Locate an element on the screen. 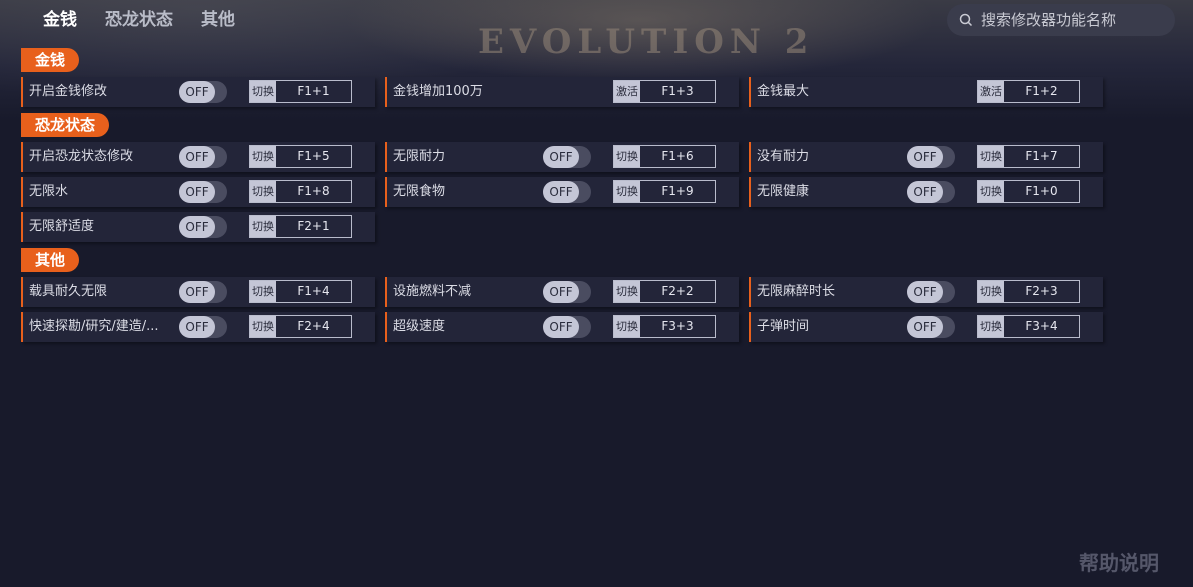 The image size is (1193, 587). cheat-row: 无限食物 OFF 切换 F1+9 is located at coordinates (562, 192).